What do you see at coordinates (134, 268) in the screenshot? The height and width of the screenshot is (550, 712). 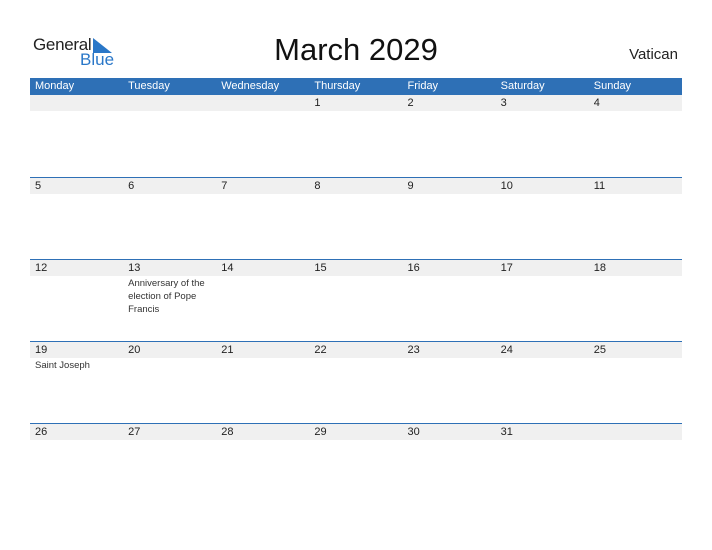 I see `day-number: 13` at bounding box center [134, 268].